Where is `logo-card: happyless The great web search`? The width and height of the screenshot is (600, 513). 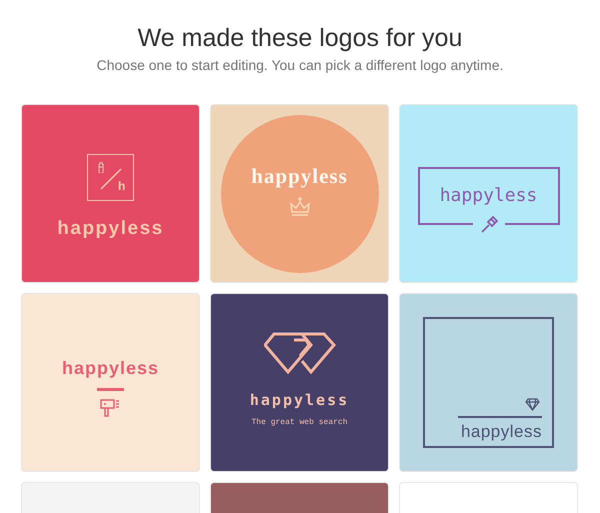
logo-card: happyless The great web search is located at coordinates (299, 382).